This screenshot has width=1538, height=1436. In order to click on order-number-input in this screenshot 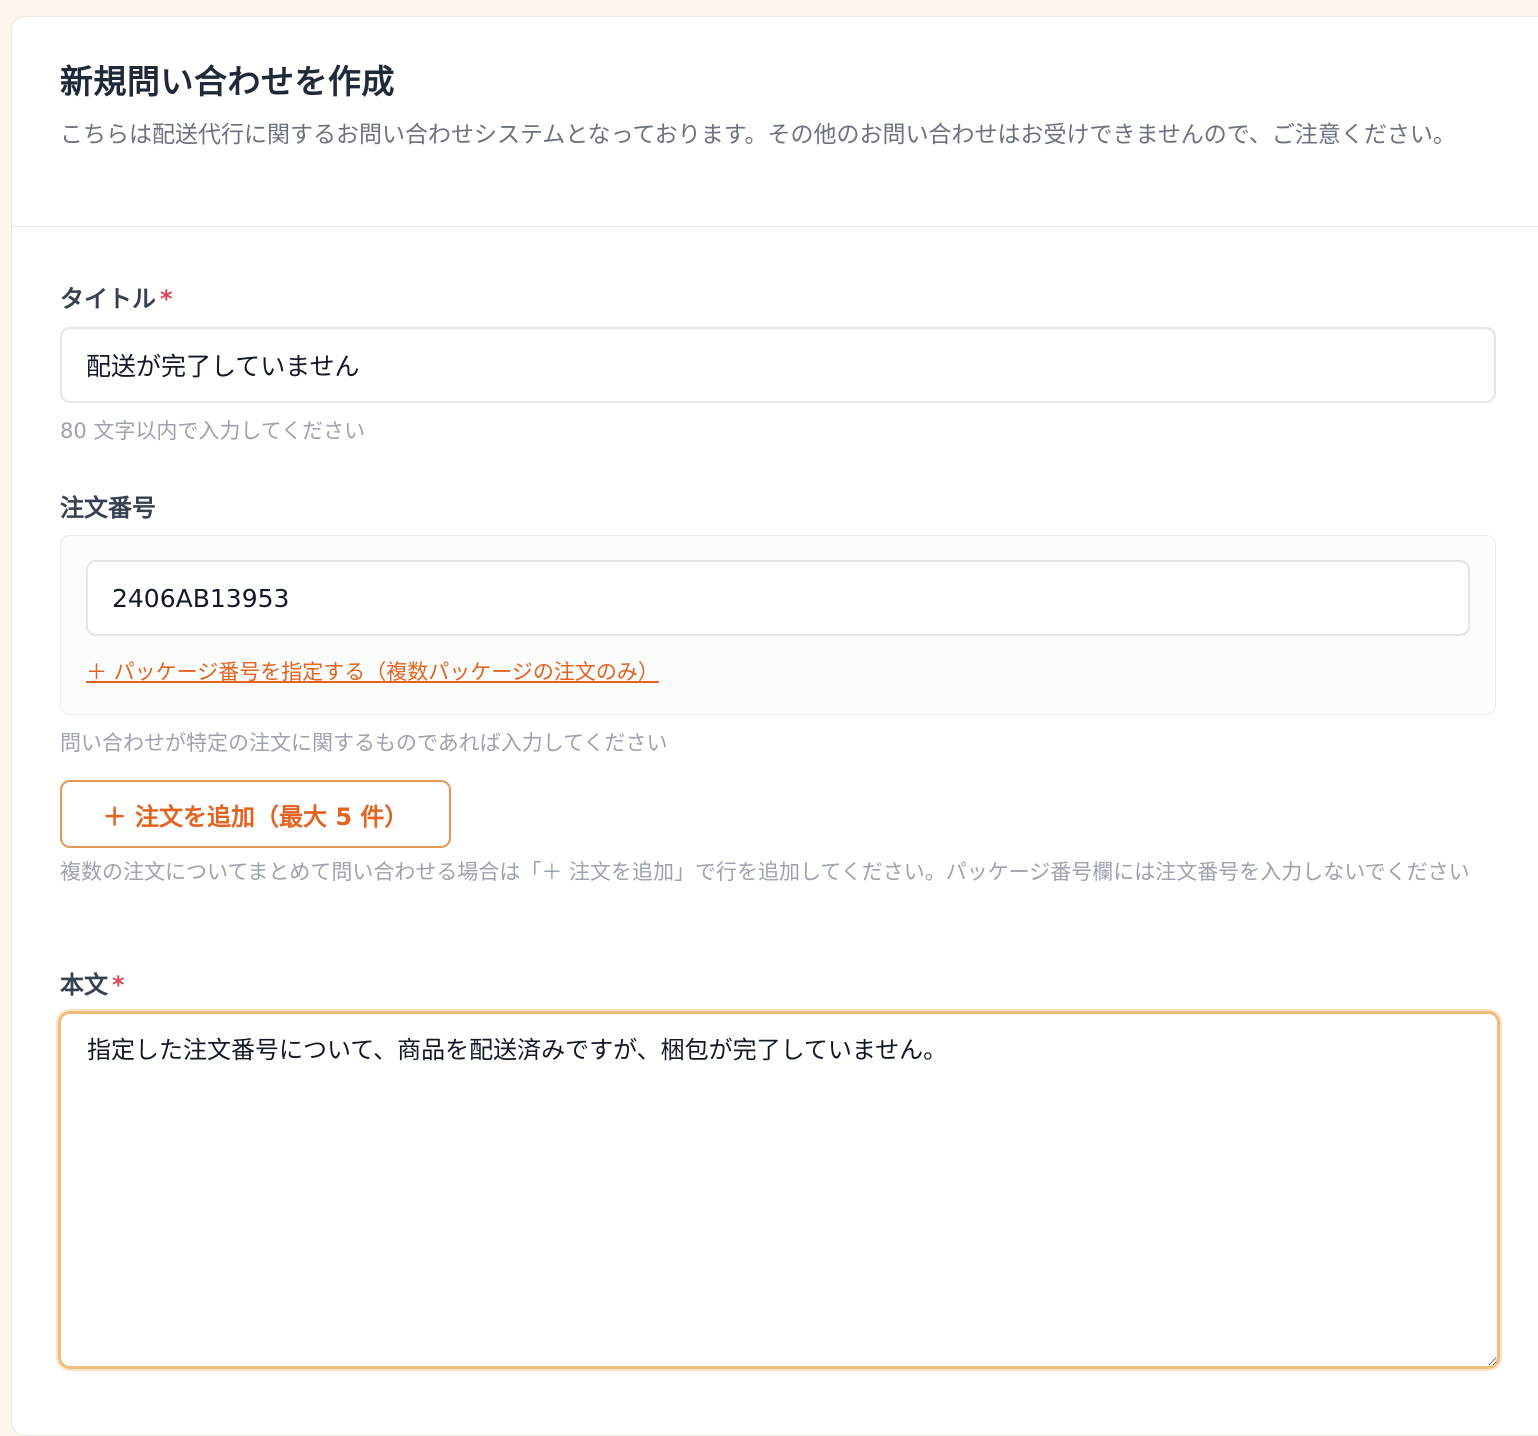, I will do `click(778, 598)`.